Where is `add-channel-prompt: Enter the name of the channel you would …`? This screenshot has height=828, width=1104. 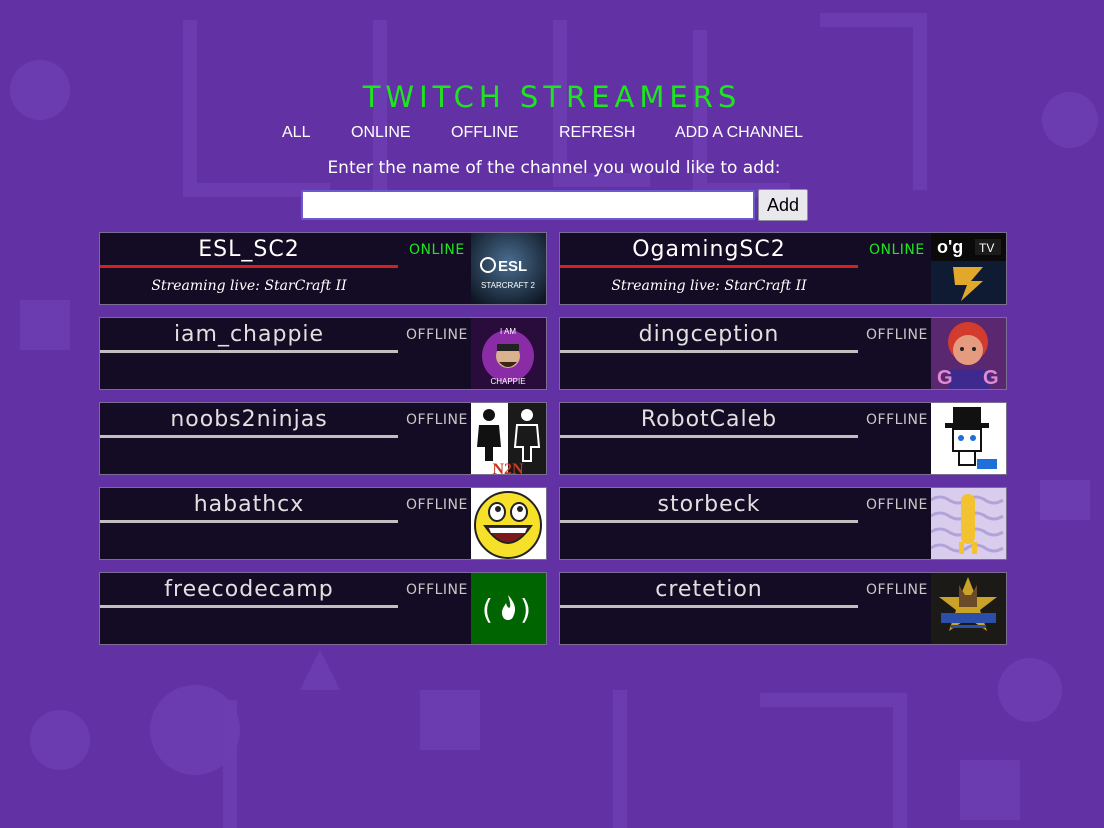
add-channel-prompt: Enter the name of the channel you would … is located at coordinates (554, 168).